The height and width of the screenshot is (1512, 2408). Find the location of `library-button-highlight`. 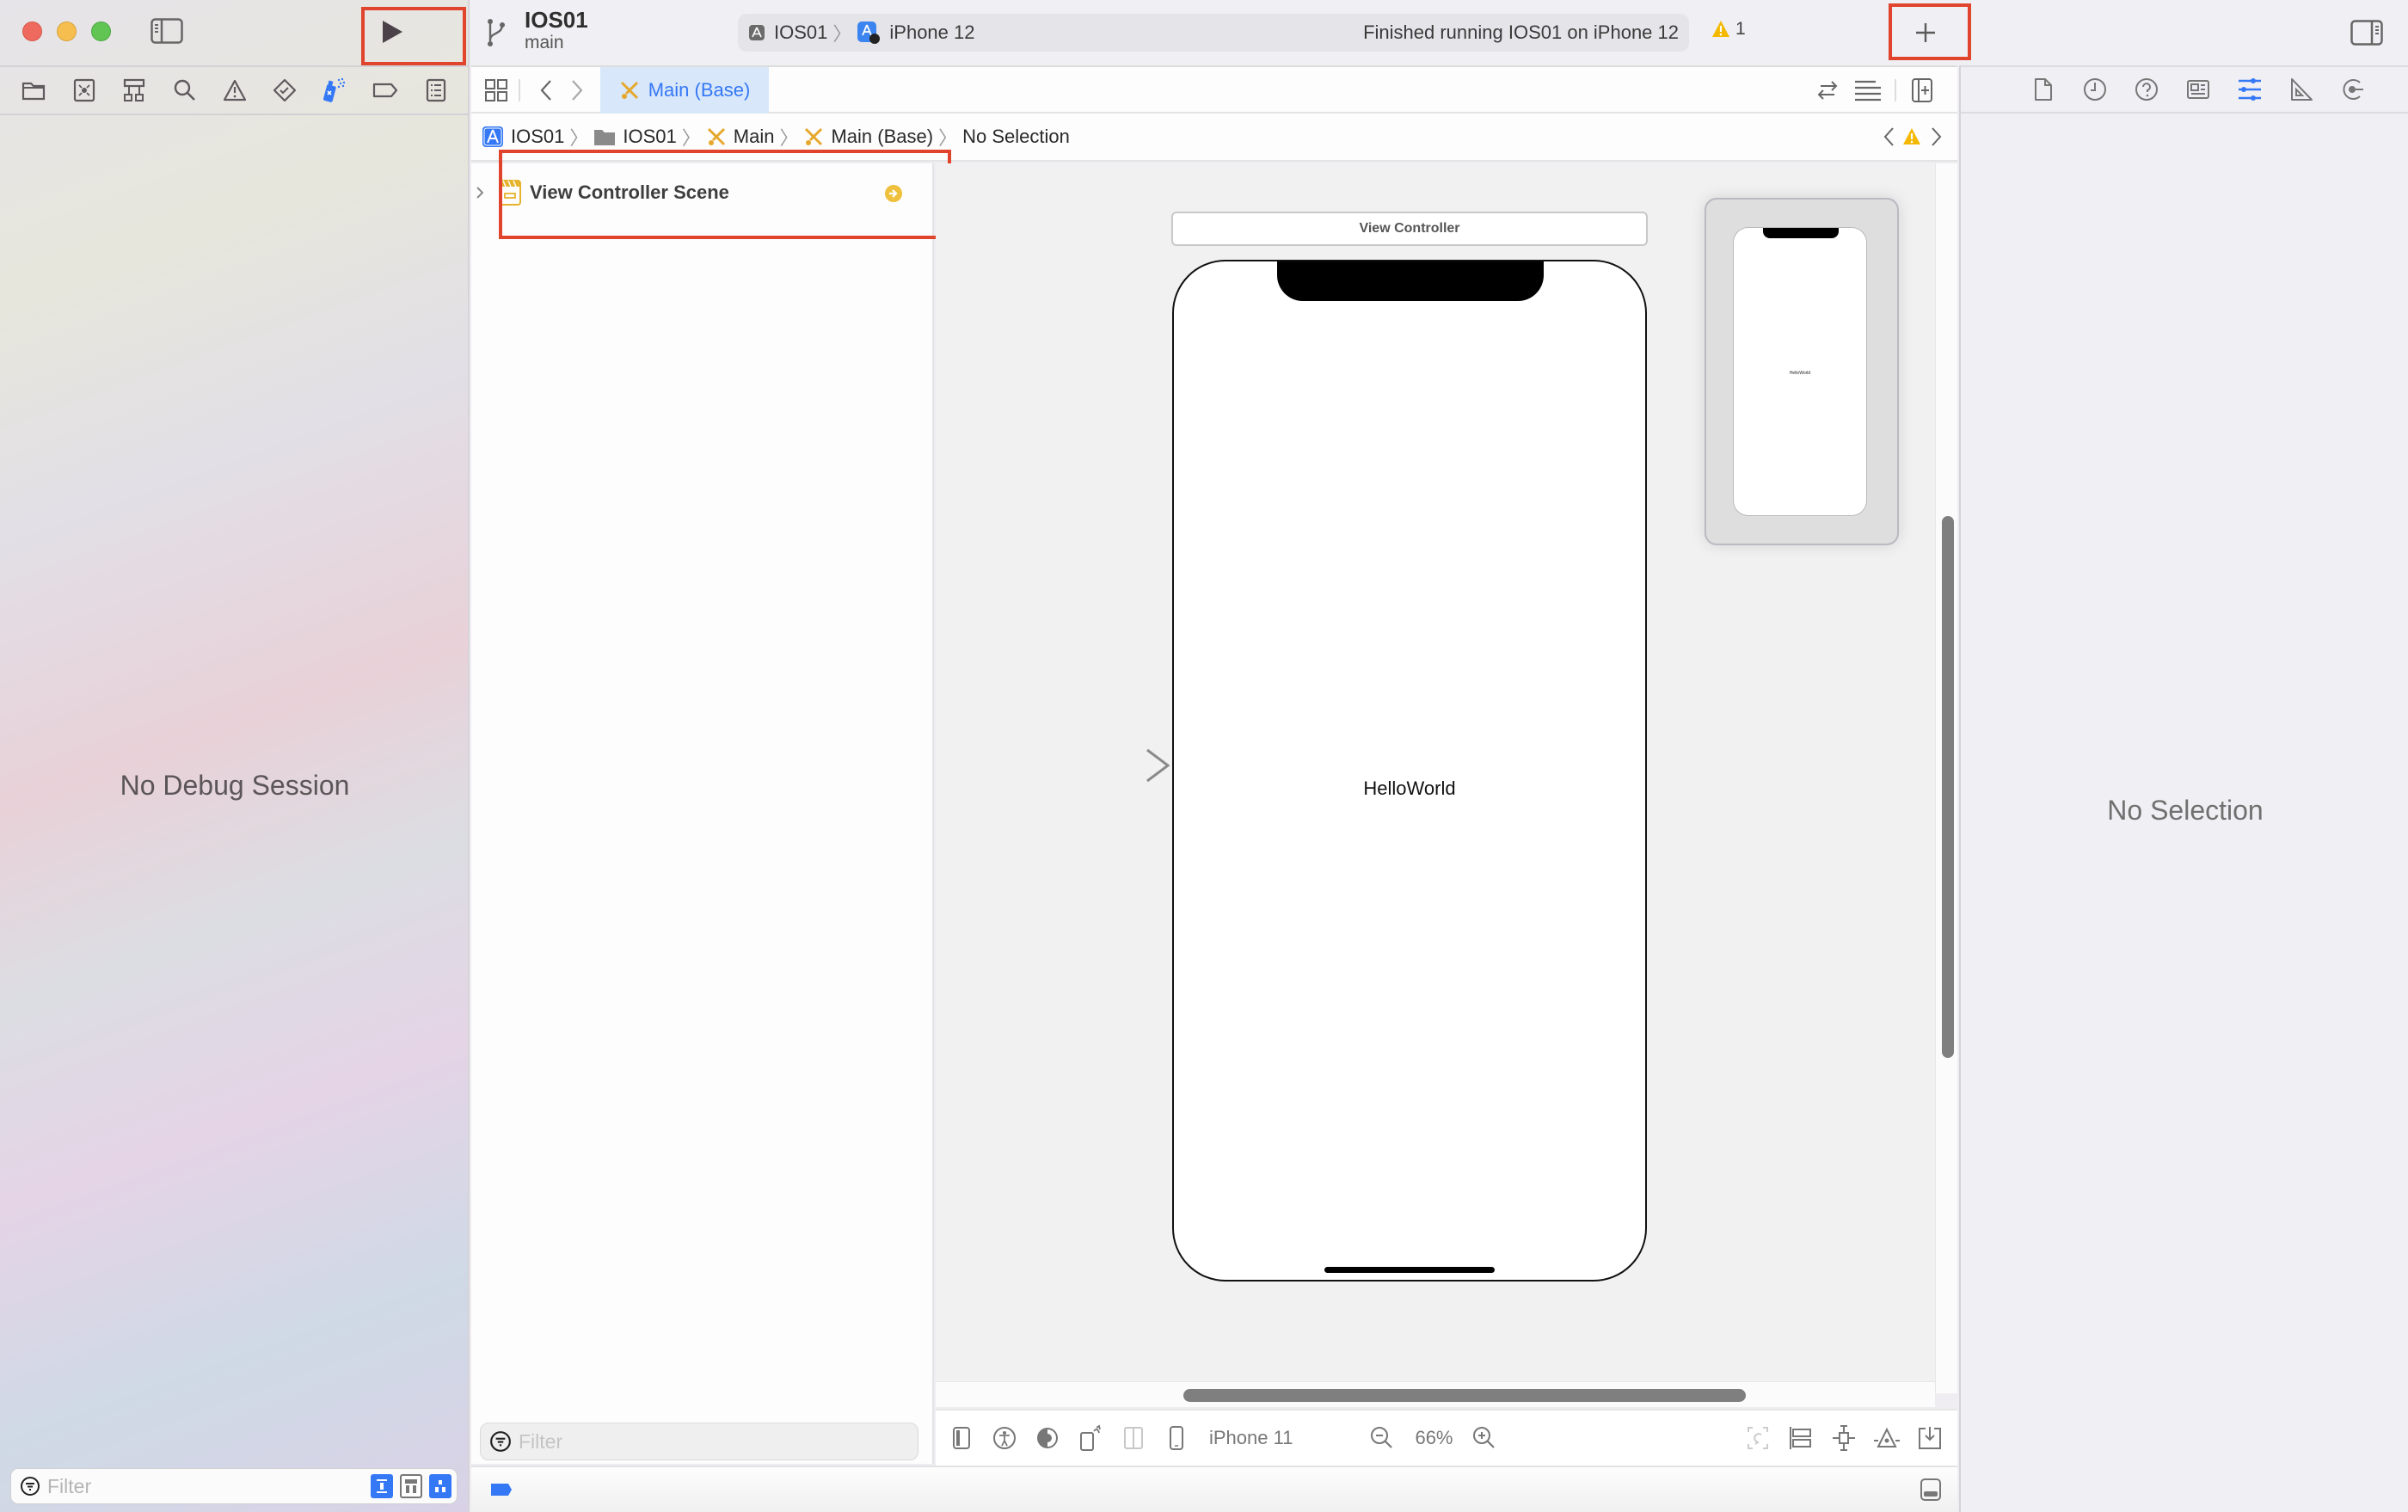

library-button-highlight is located at coordinates (1930, 31).